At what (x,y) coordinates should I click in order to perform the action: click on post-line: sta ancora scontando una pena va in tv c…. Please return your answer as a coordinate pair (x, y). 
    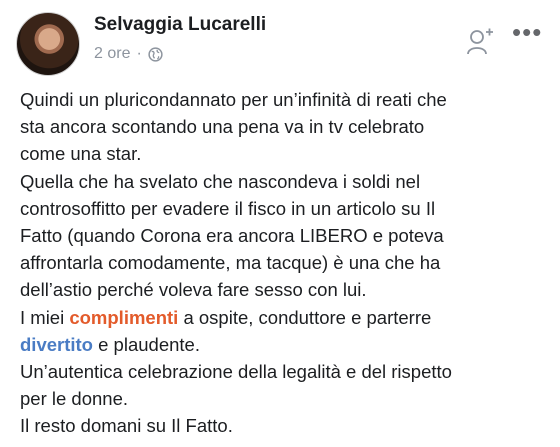
    Looking at the image, I should click on (222, 127).